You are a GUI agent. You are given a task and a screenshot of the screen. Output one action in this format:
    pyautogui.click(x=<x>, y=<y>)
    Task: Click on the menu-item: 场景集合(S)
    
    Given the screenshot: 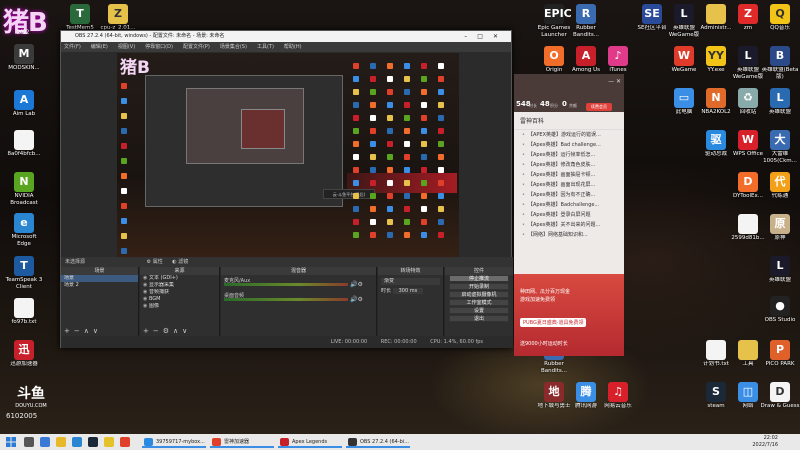 What is the action you would take?
    pyautogui.click(x=233, y=47)
    